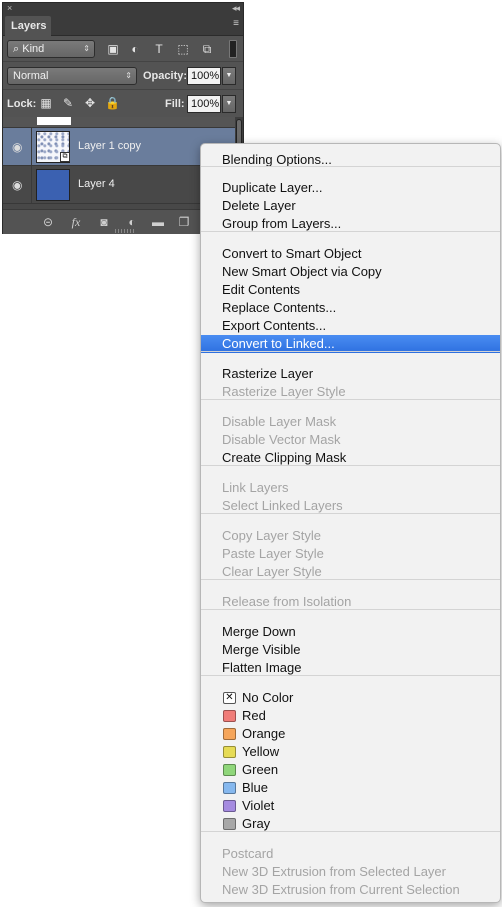 This screenshot has width=502, height=907. What do you see at coordinates (112, 103) in the screenshot?
I see `lock-all-icon: 🔒` at bounding box center [112, 103].